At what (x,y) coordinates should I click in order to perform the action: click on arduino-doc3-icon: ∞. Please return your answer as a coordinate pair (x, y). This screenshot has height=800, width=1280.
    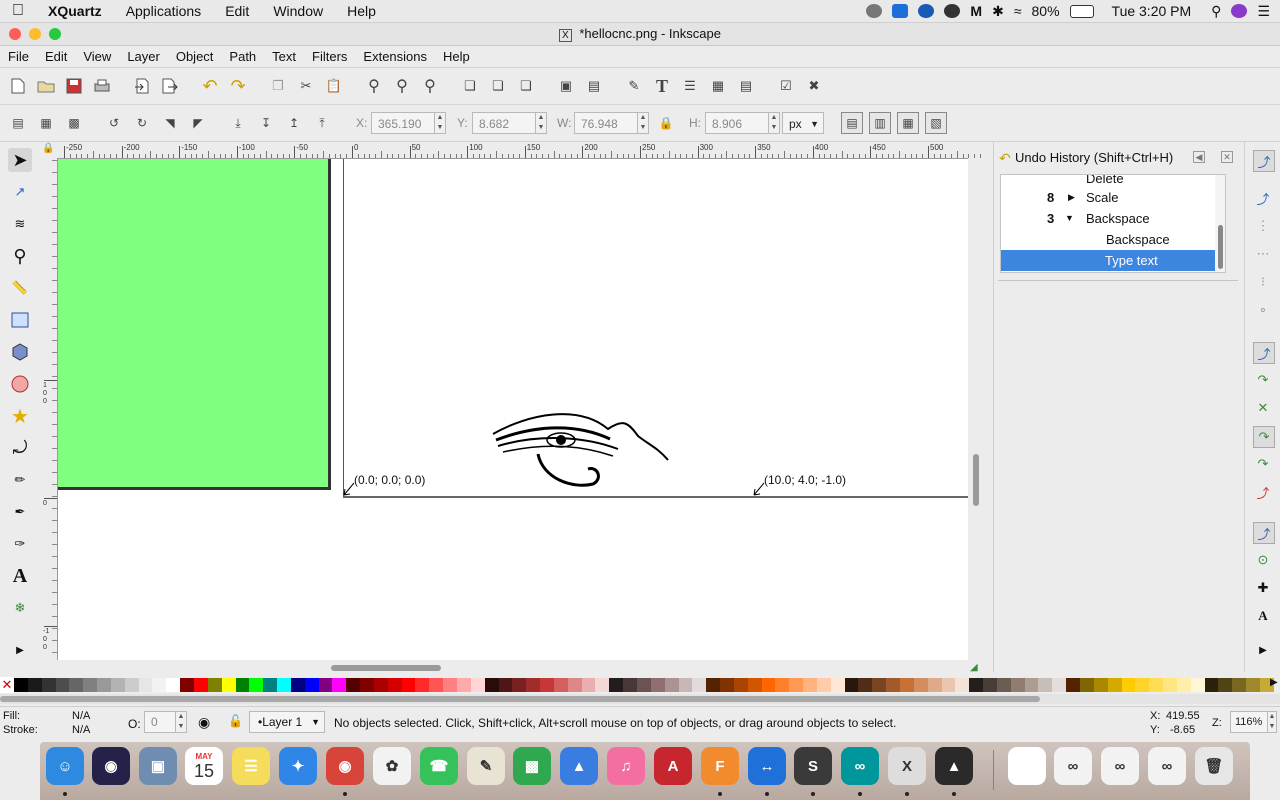
    Looking at the image, I should click on (1167, 766).